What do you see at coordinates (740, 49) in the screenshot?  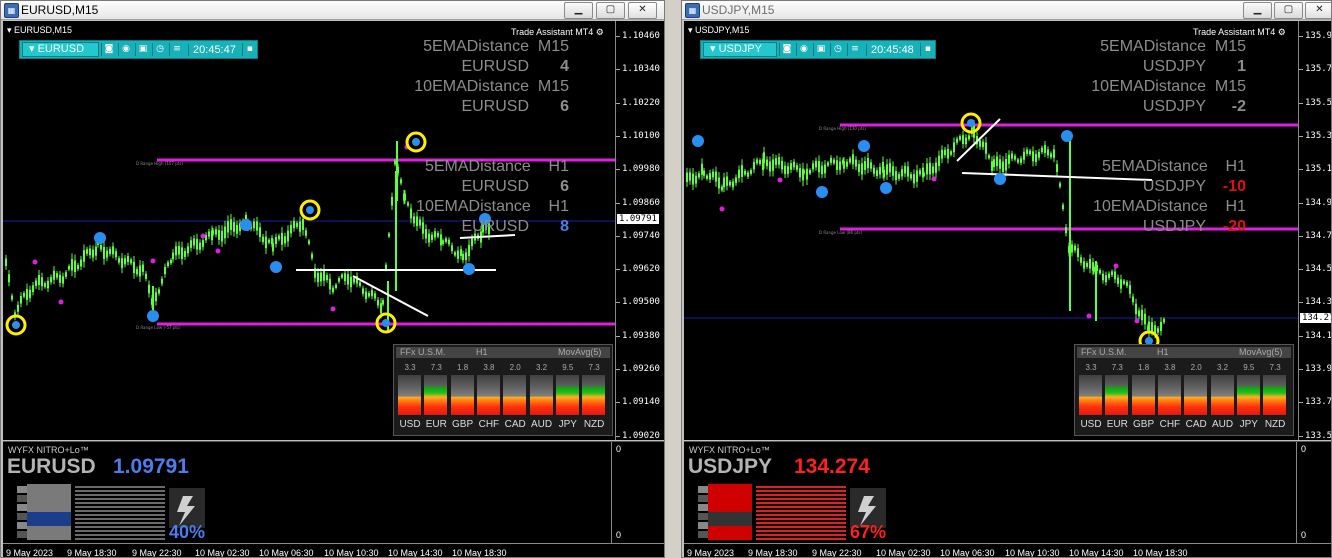 I see `symbol-dropdown: ▾ USDJPY` at bounding box center [740, 49].